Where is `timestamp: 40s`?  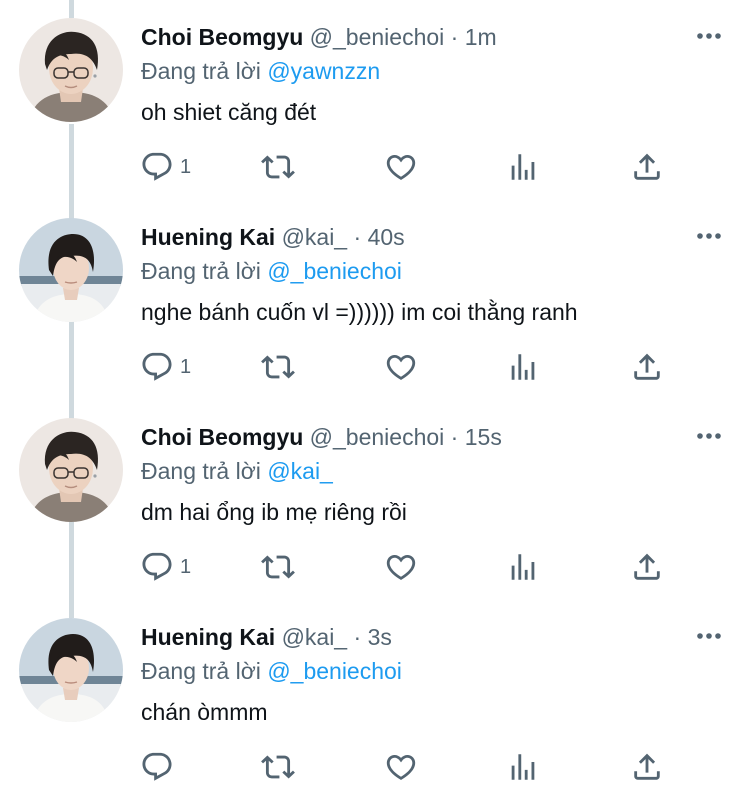
timestamp: 40s is located at coordinates (386, 237).